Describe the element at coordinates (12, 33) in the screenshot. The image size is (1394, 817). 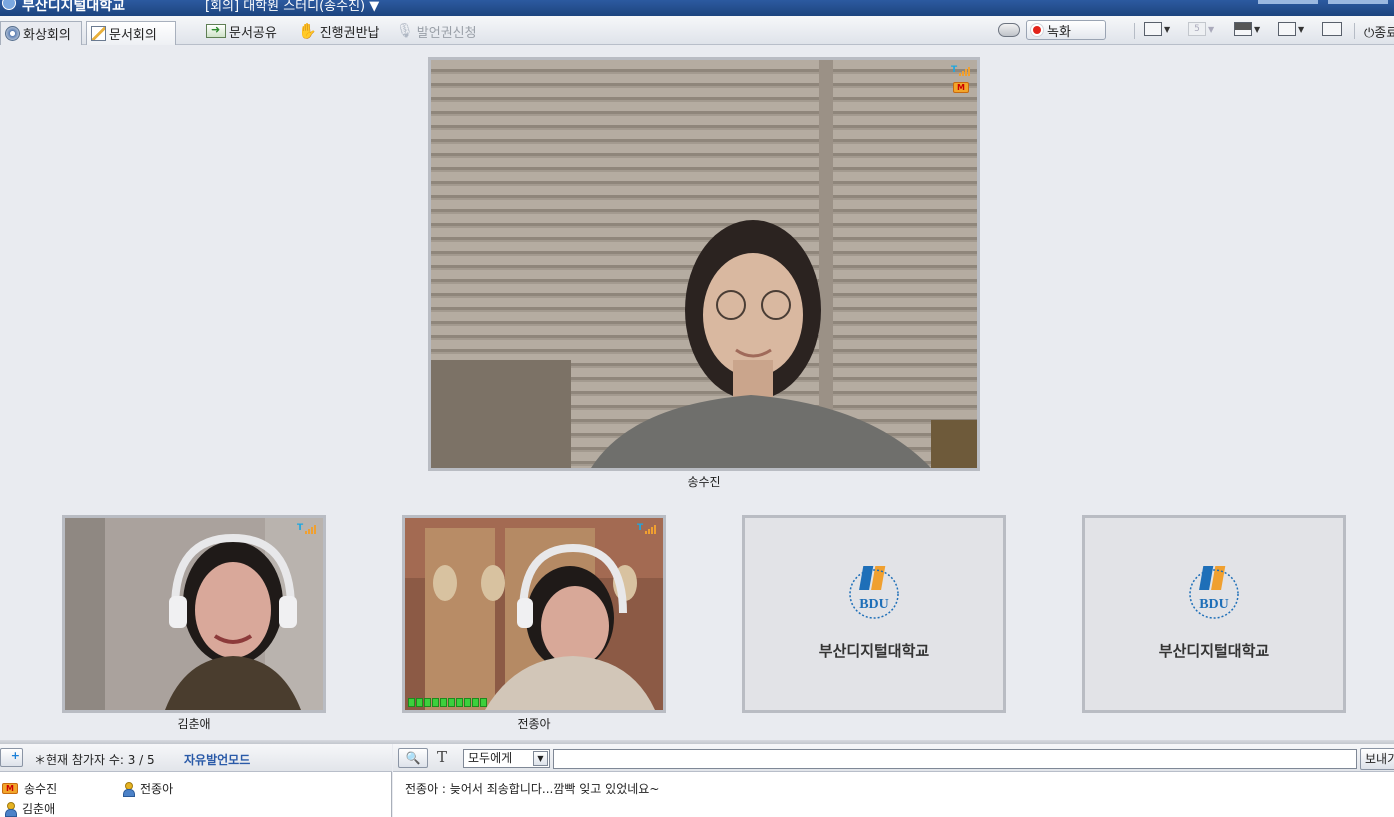
I see `webcam-icon` at that location.